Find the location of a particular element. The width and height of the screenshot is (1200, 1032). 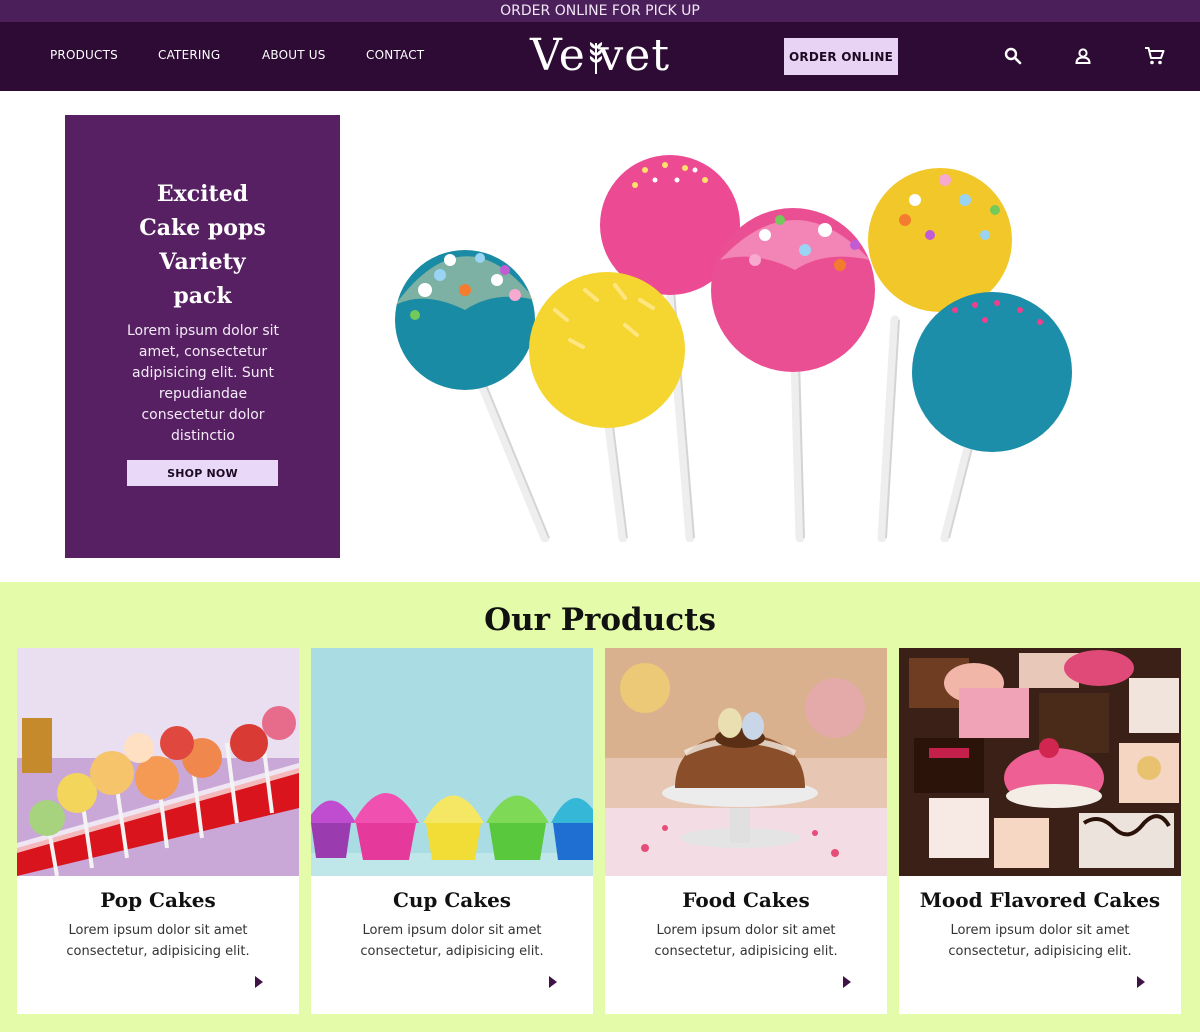

card-title: Cup Cakes is located at coordinates (452, 900).